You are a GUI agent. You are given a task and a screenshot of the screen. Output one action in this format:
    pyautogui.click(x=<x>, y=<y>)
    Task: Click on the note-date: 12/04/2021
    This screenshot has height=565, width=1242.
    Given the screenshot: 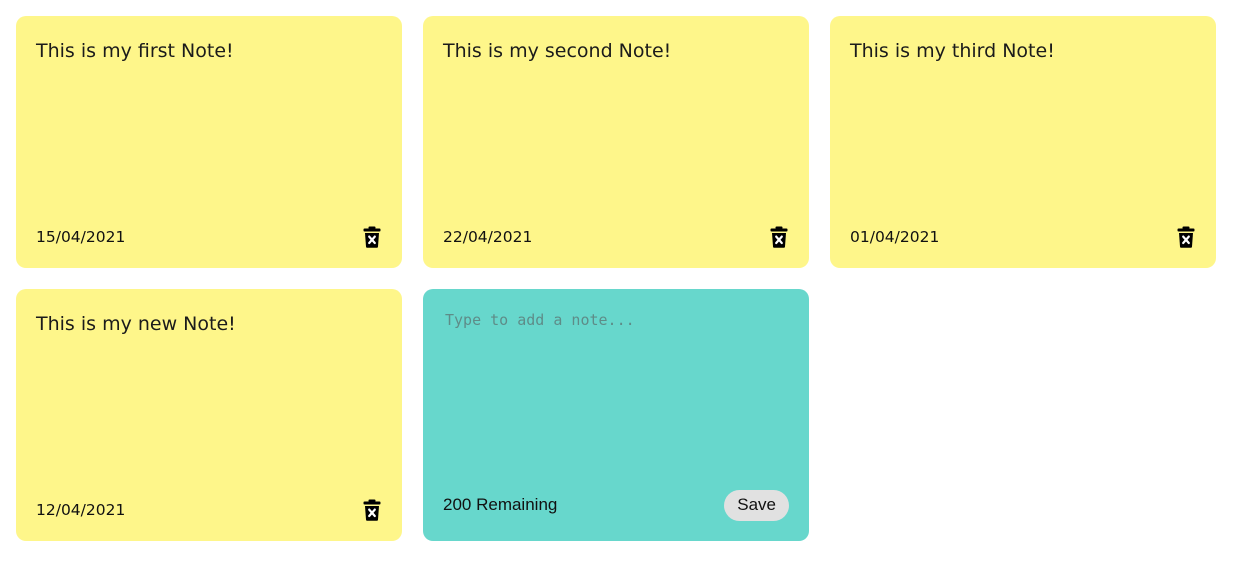 What is the action you would take?
    pyautogui.click(x=81, y=510)
    